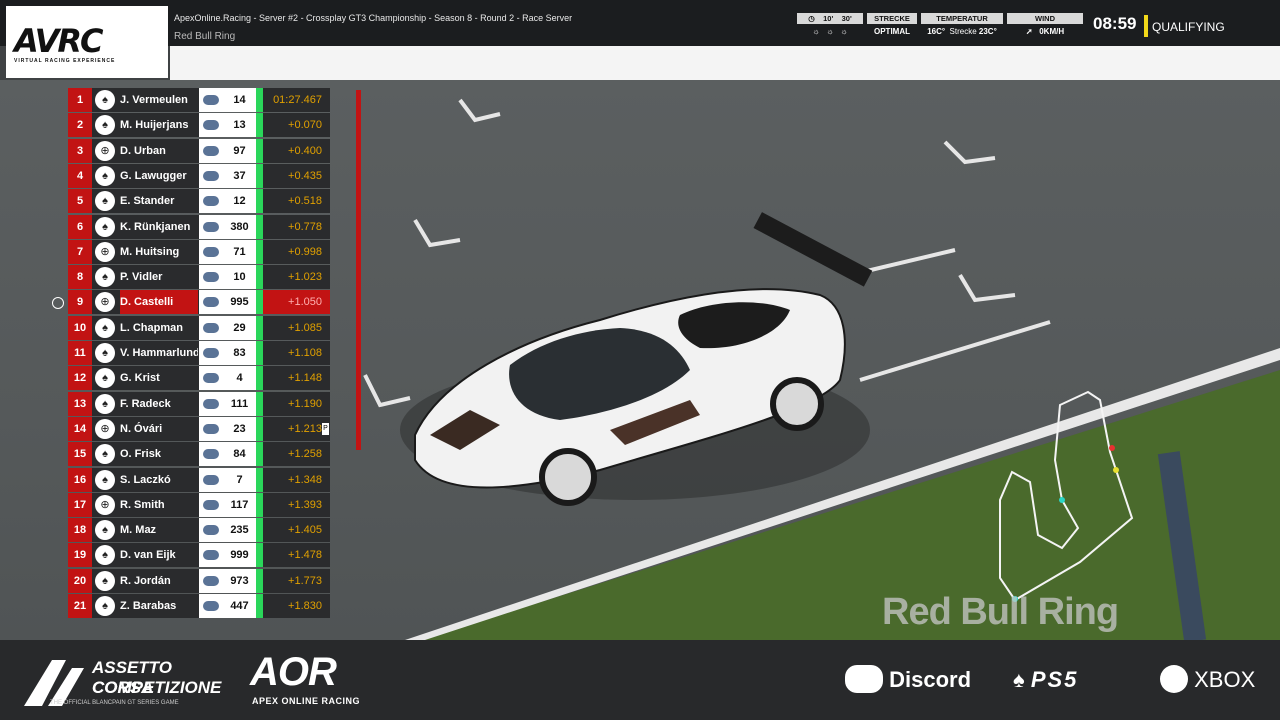 The image size is (1280, 720). I want to click on position: 6, so click(80, 227).